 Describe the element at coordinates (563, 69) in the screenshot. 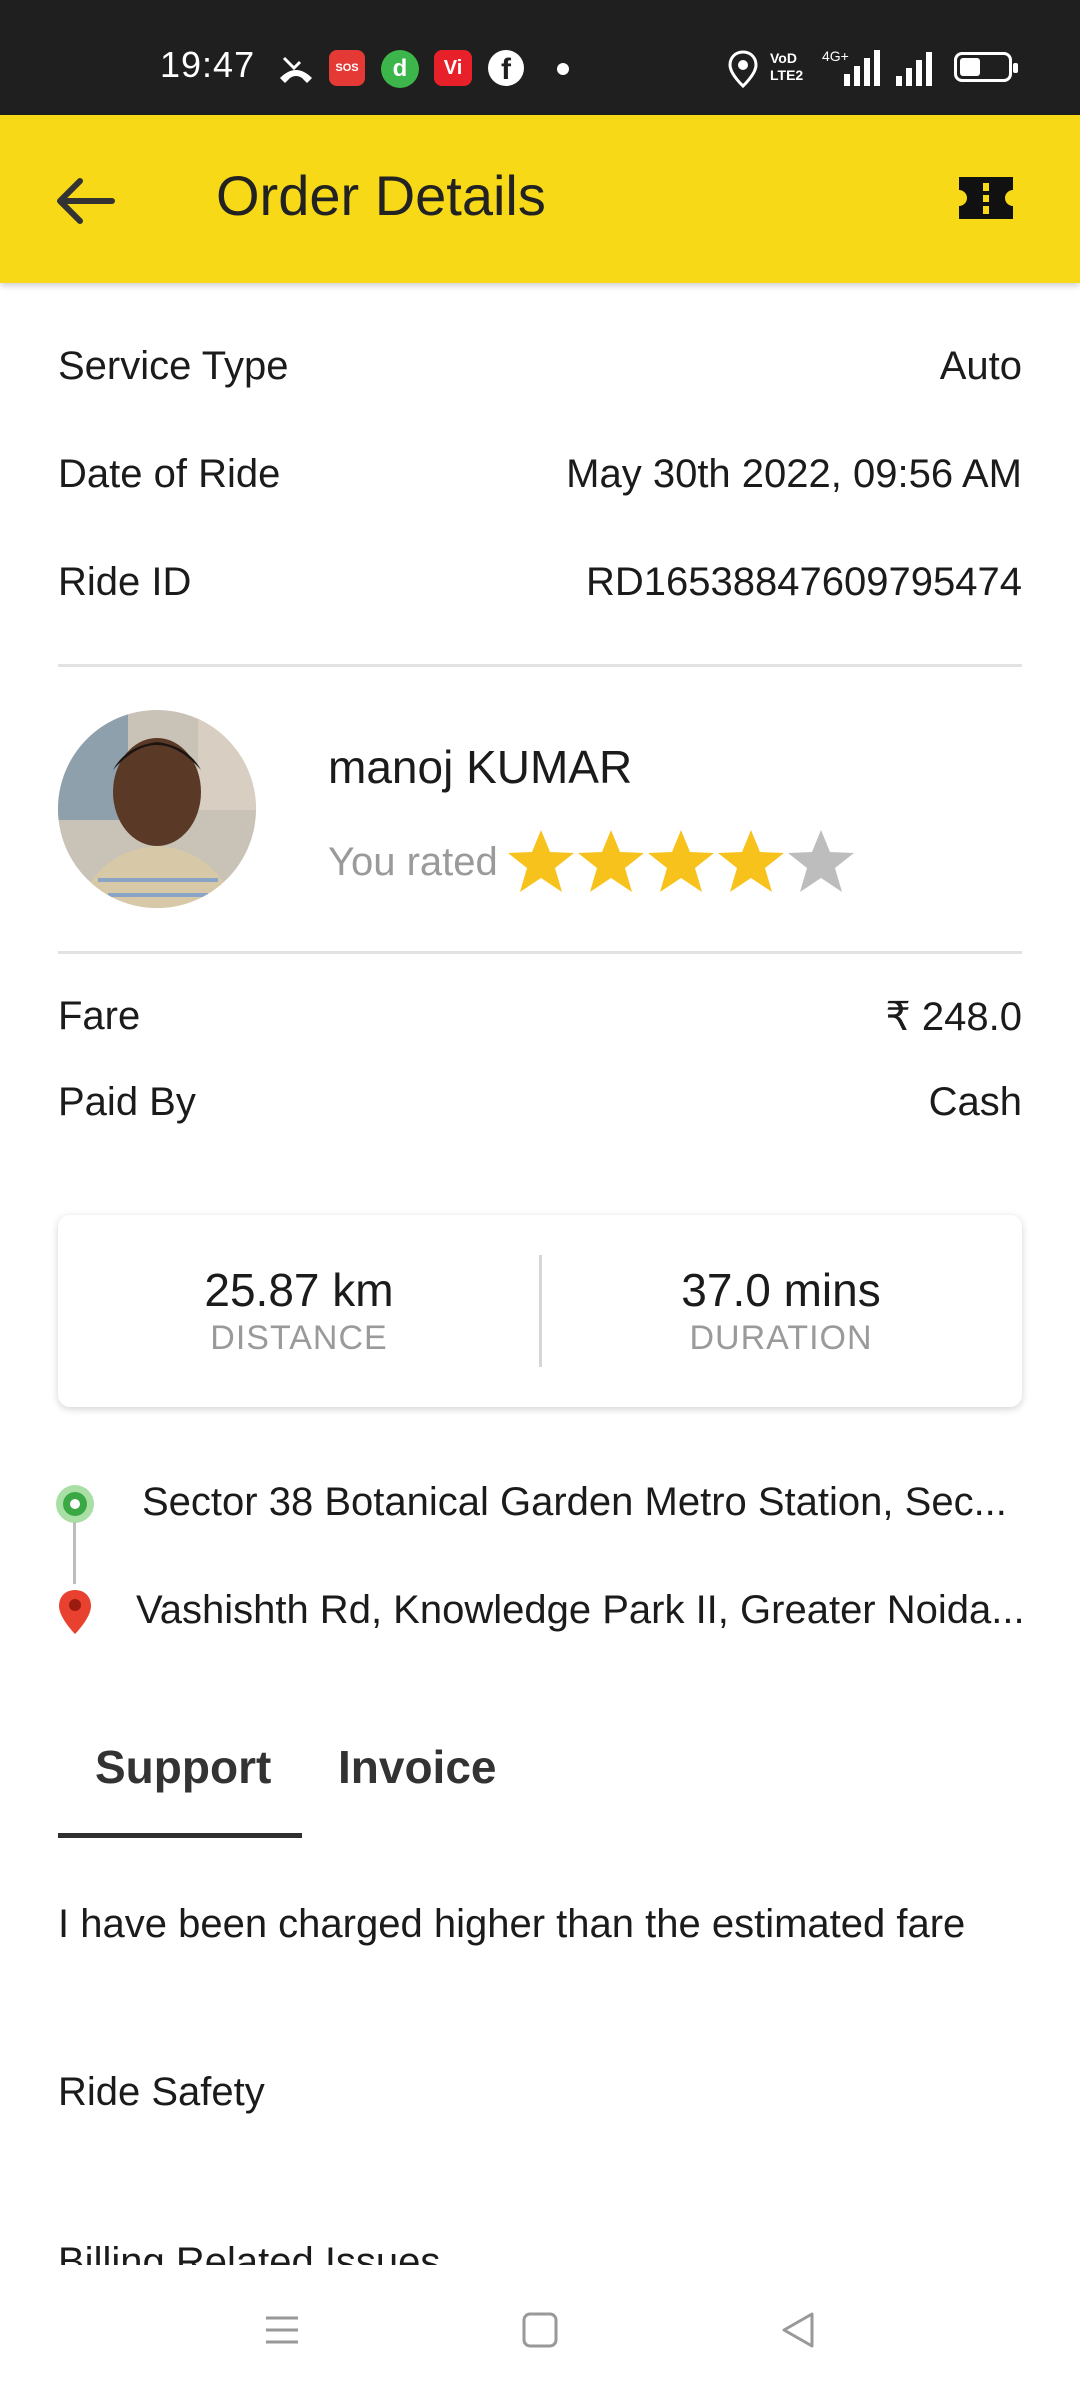

I see `dot-icon` at that location.